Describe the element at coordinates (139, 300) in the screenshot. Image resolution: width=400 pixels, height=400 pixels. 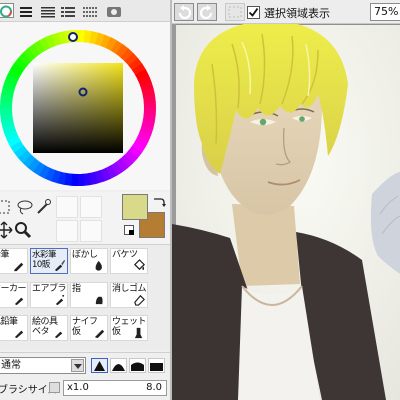
I see `eraser-icon` at that location.